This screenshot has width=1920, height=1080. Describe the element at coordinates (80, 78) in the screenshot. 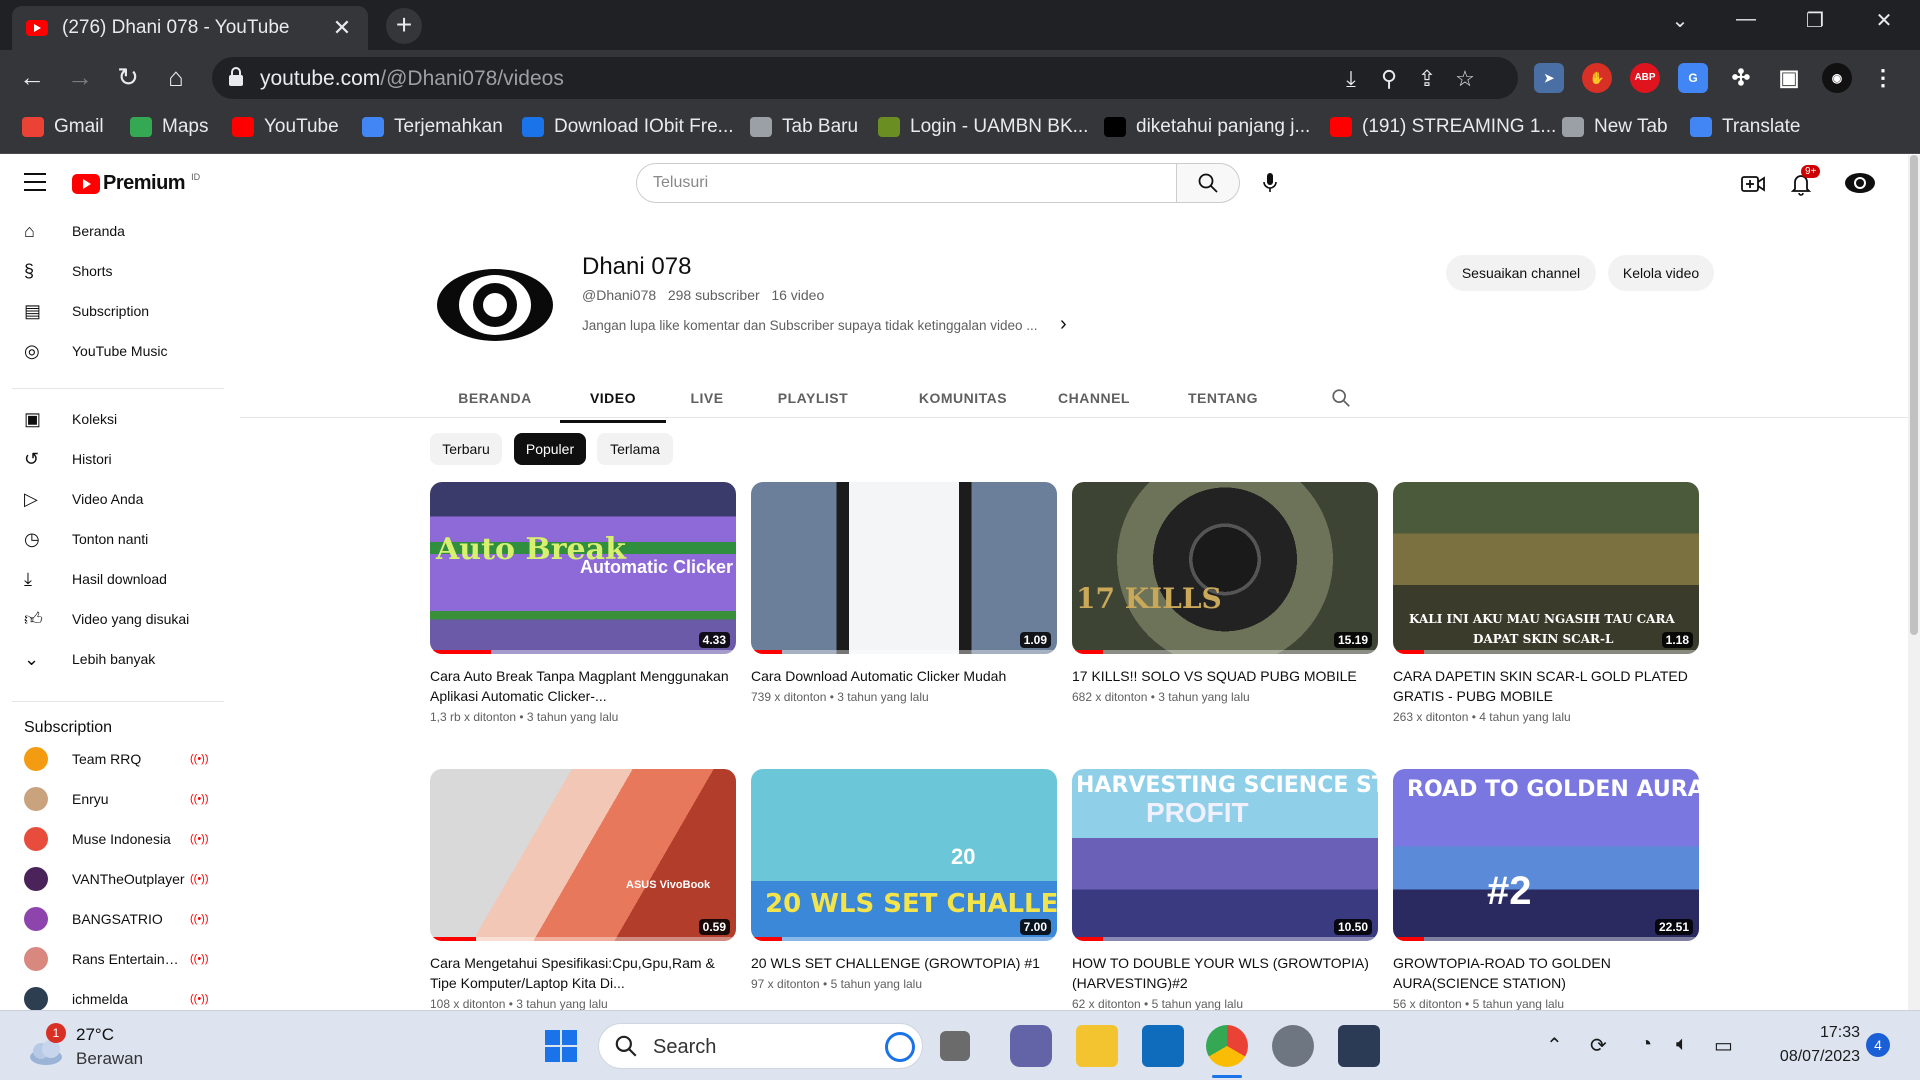

I see `forward-arrow-icon: →` at that location.